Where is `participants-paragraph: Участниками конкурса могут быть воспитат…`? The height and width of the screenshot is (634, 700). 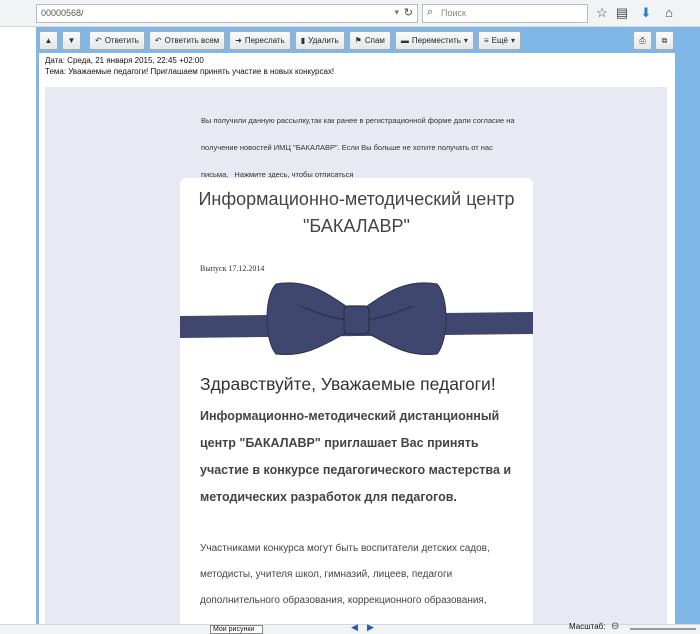
participants-paragraph: Участниками конкурса могут быть воспитат… is located at coordinates (345, 574).